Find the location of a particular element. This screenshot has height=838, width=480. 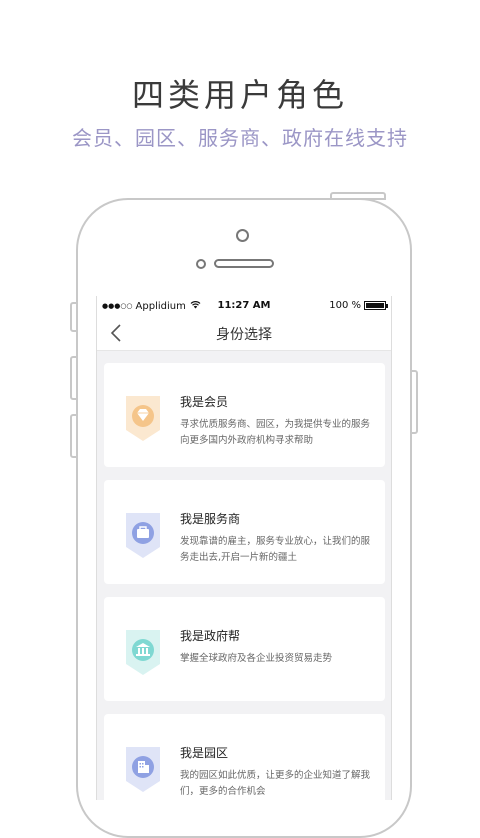

role-title: 我是园区 is located at coordinates (204, 753).